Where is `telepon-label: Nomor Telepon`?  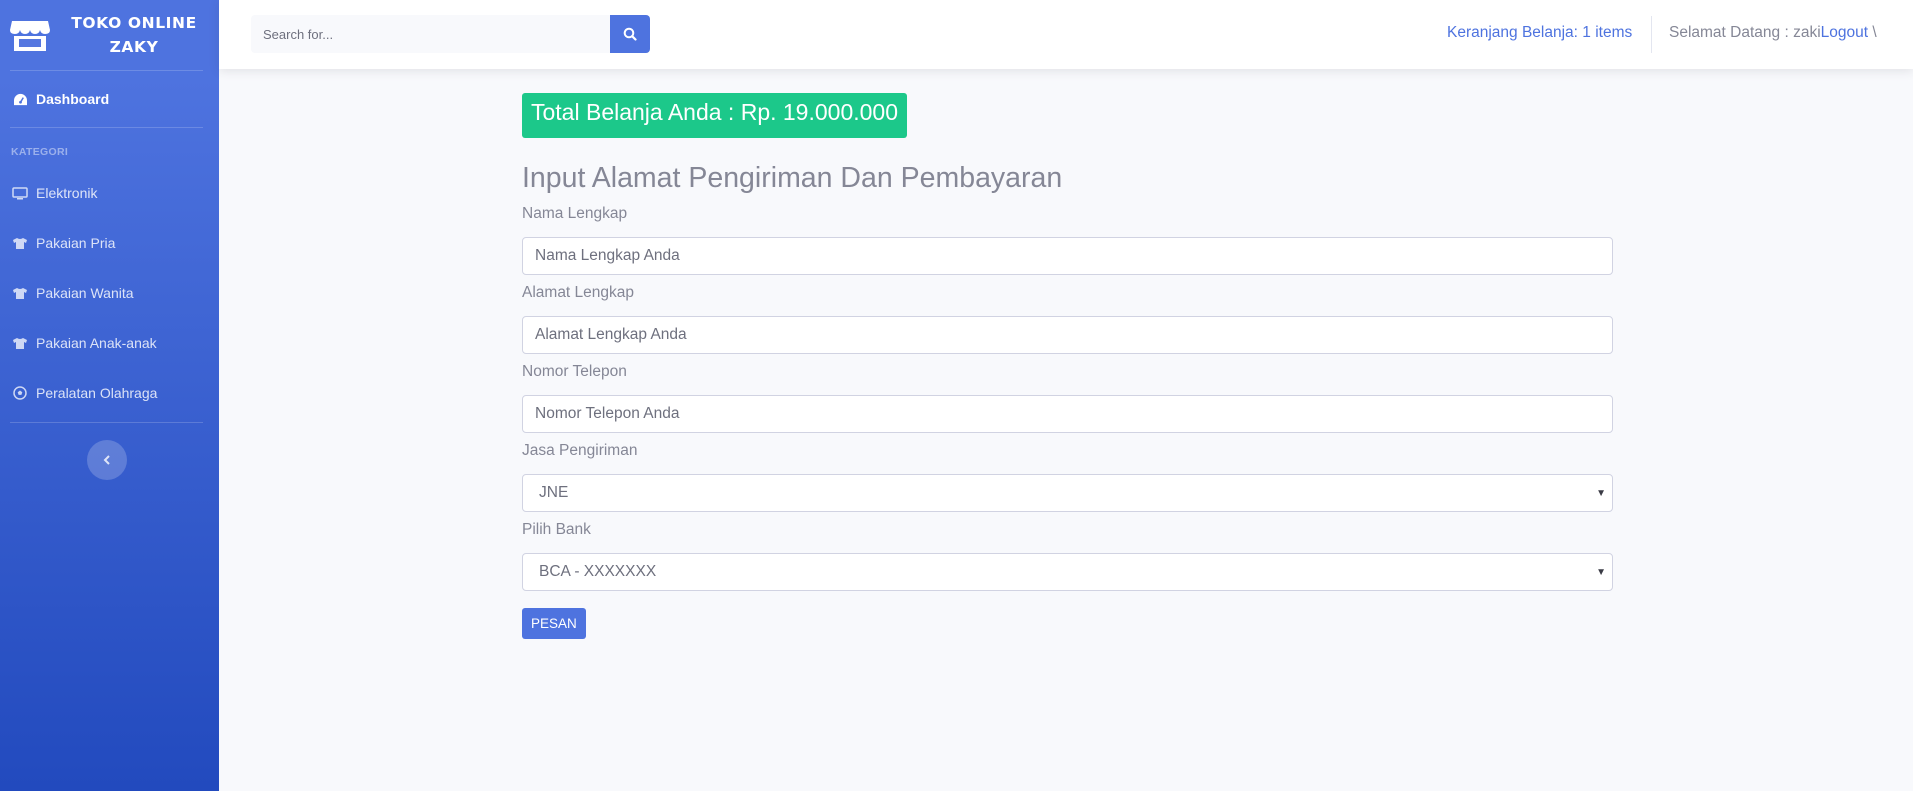
telepon-label: Nomor Telepon is located at coordinates (574, 371).